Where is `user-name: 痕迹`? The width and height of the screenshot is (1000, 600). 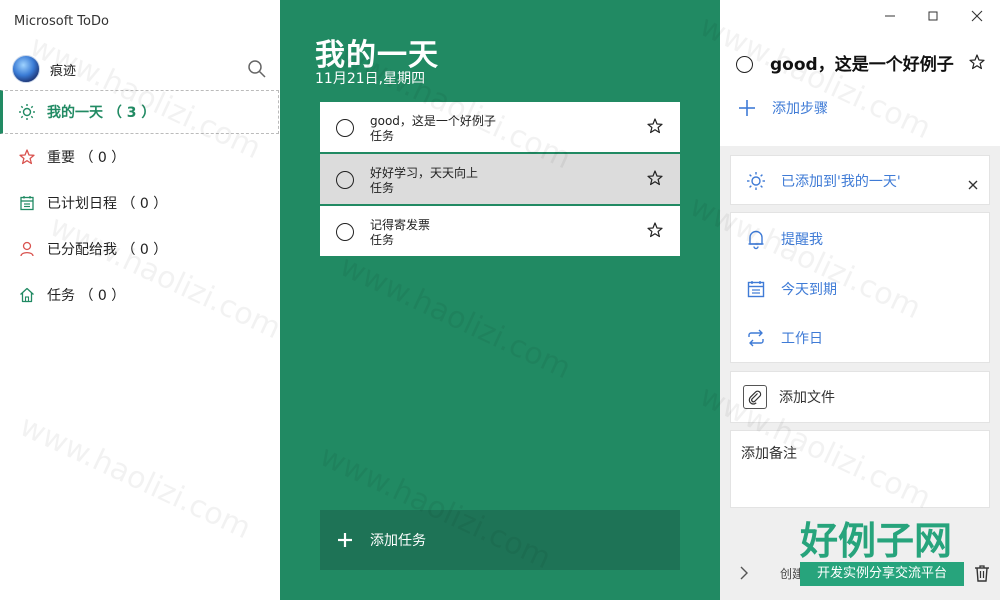
user-name: 痕迹 is located at coordinates (63, 71).